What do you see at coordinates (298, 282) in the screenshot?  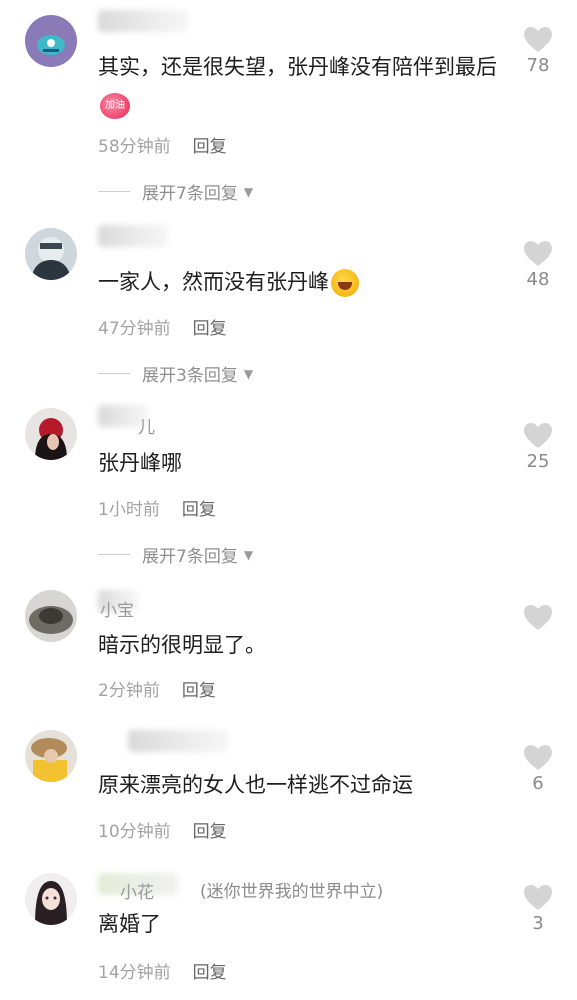 I see `comment-text: 一家人，然而没有张丹峰` at bounding box center [298, 282].